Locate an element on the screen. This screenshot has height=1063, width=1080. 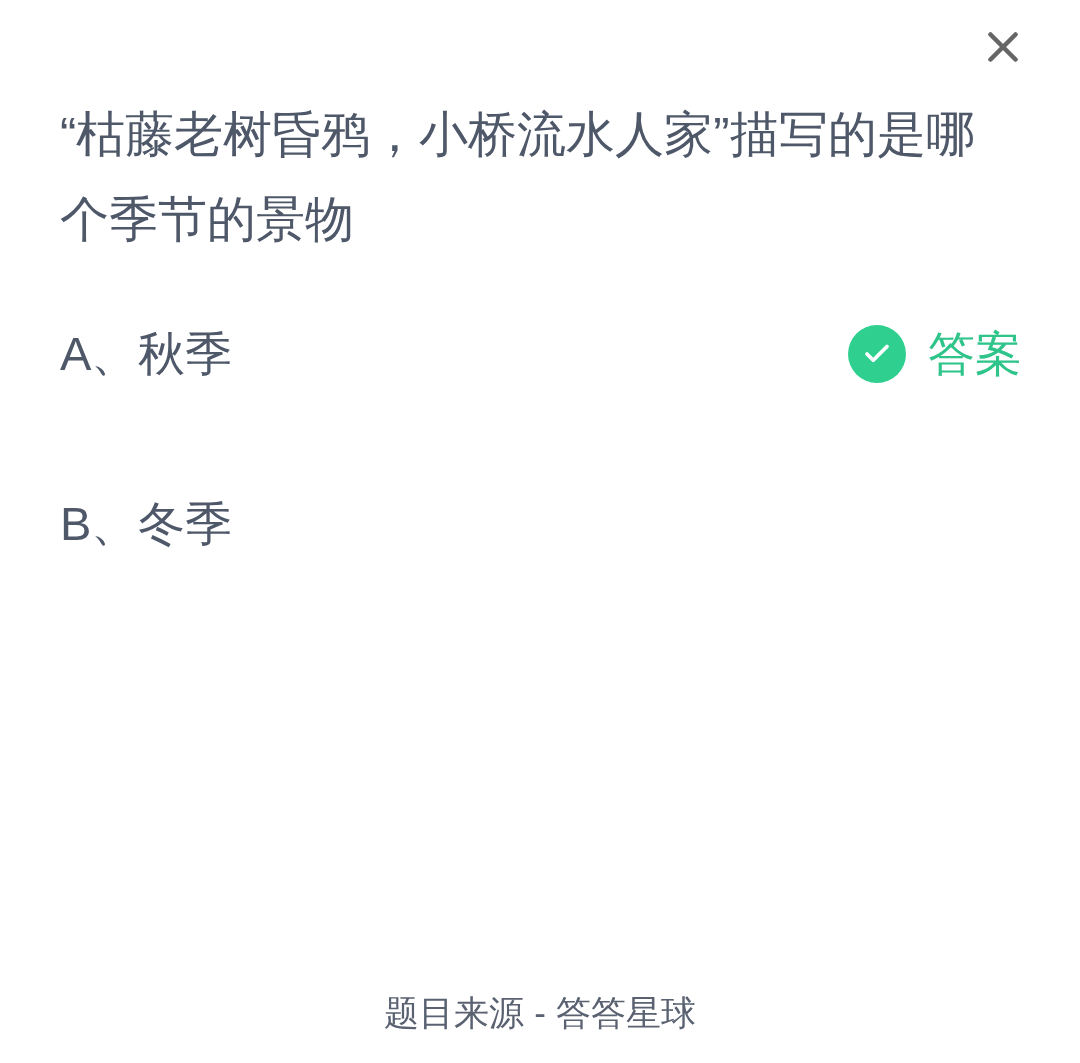
source-footer: 题目来源 - 答答星球 is located at coordinates (540, 1012).